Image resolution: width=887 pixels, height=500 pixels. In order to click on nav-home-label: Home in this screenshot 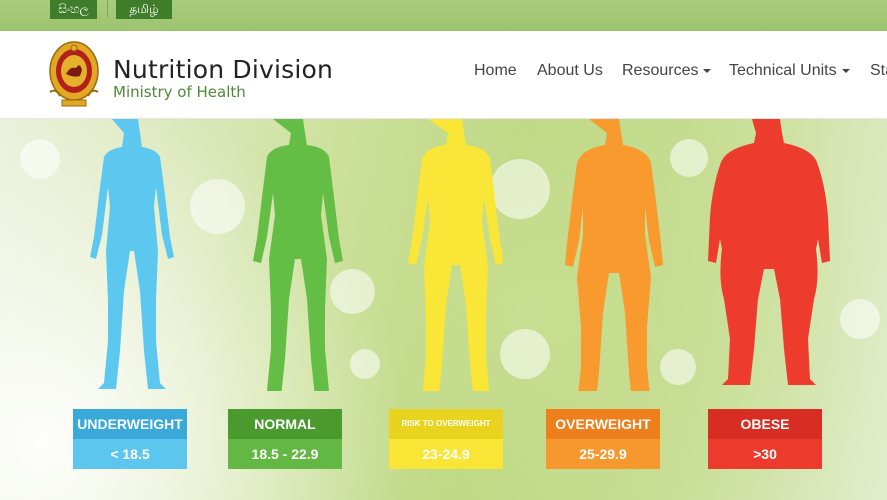, I will do `click(495, 70)`.